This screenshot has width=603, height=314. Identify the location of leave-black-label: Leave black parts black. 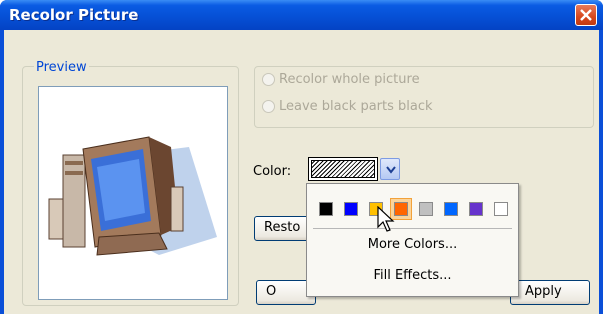
(356, 106).